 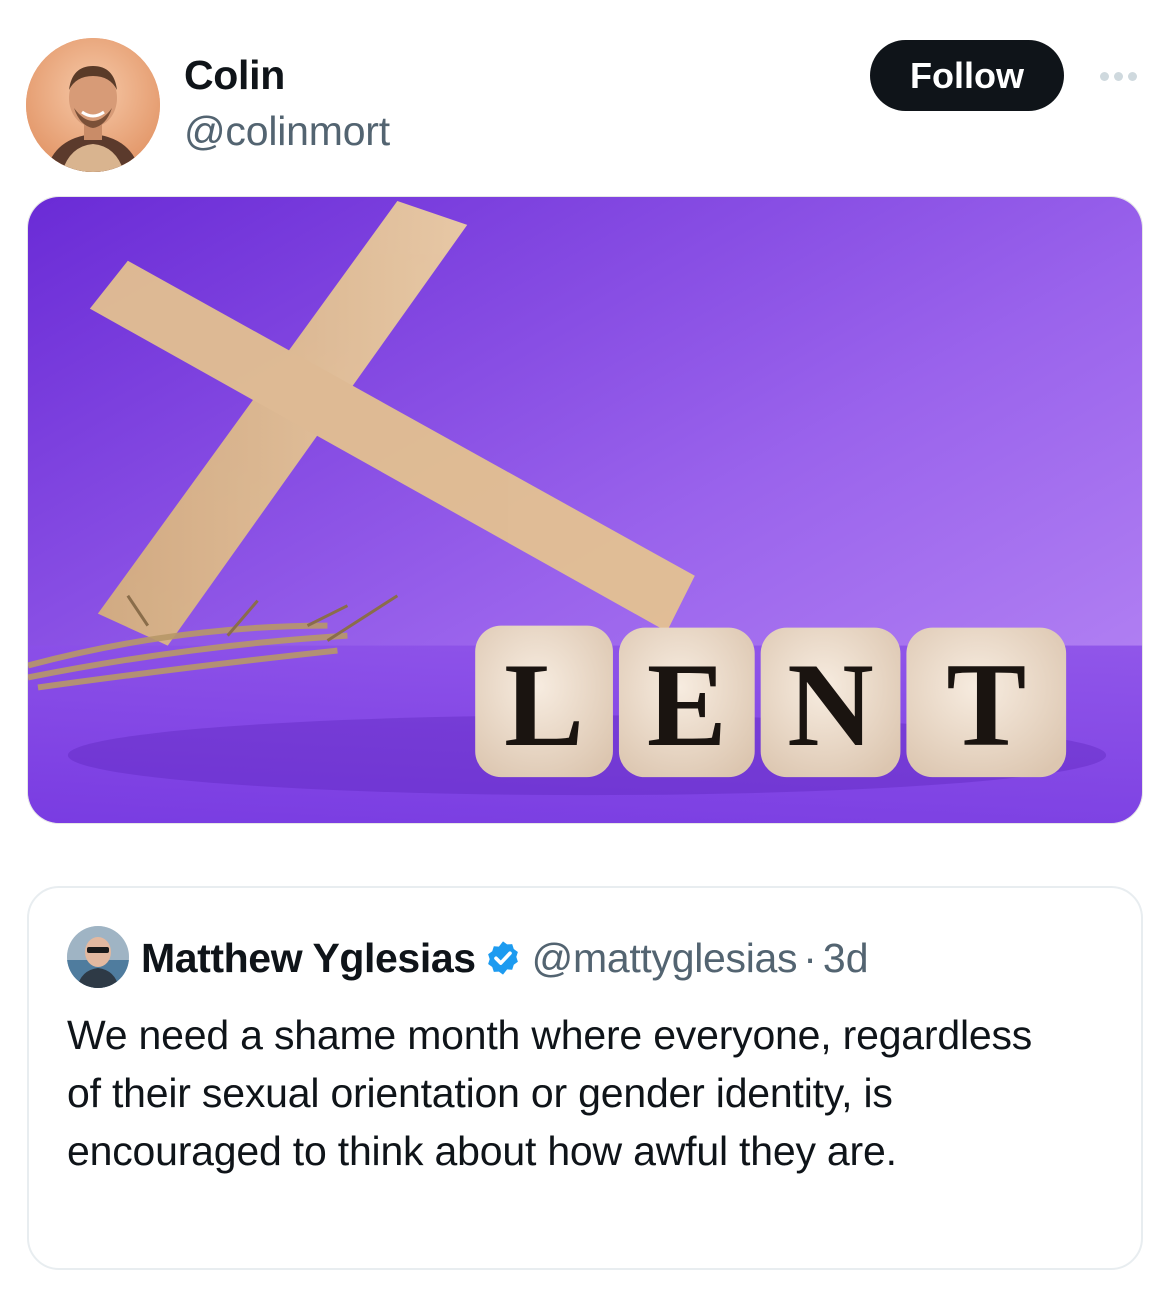 I want to click on quoted-tweet-header: Matthew Yglesias @mattyglesias · 3d, so click(x=505, y=958).